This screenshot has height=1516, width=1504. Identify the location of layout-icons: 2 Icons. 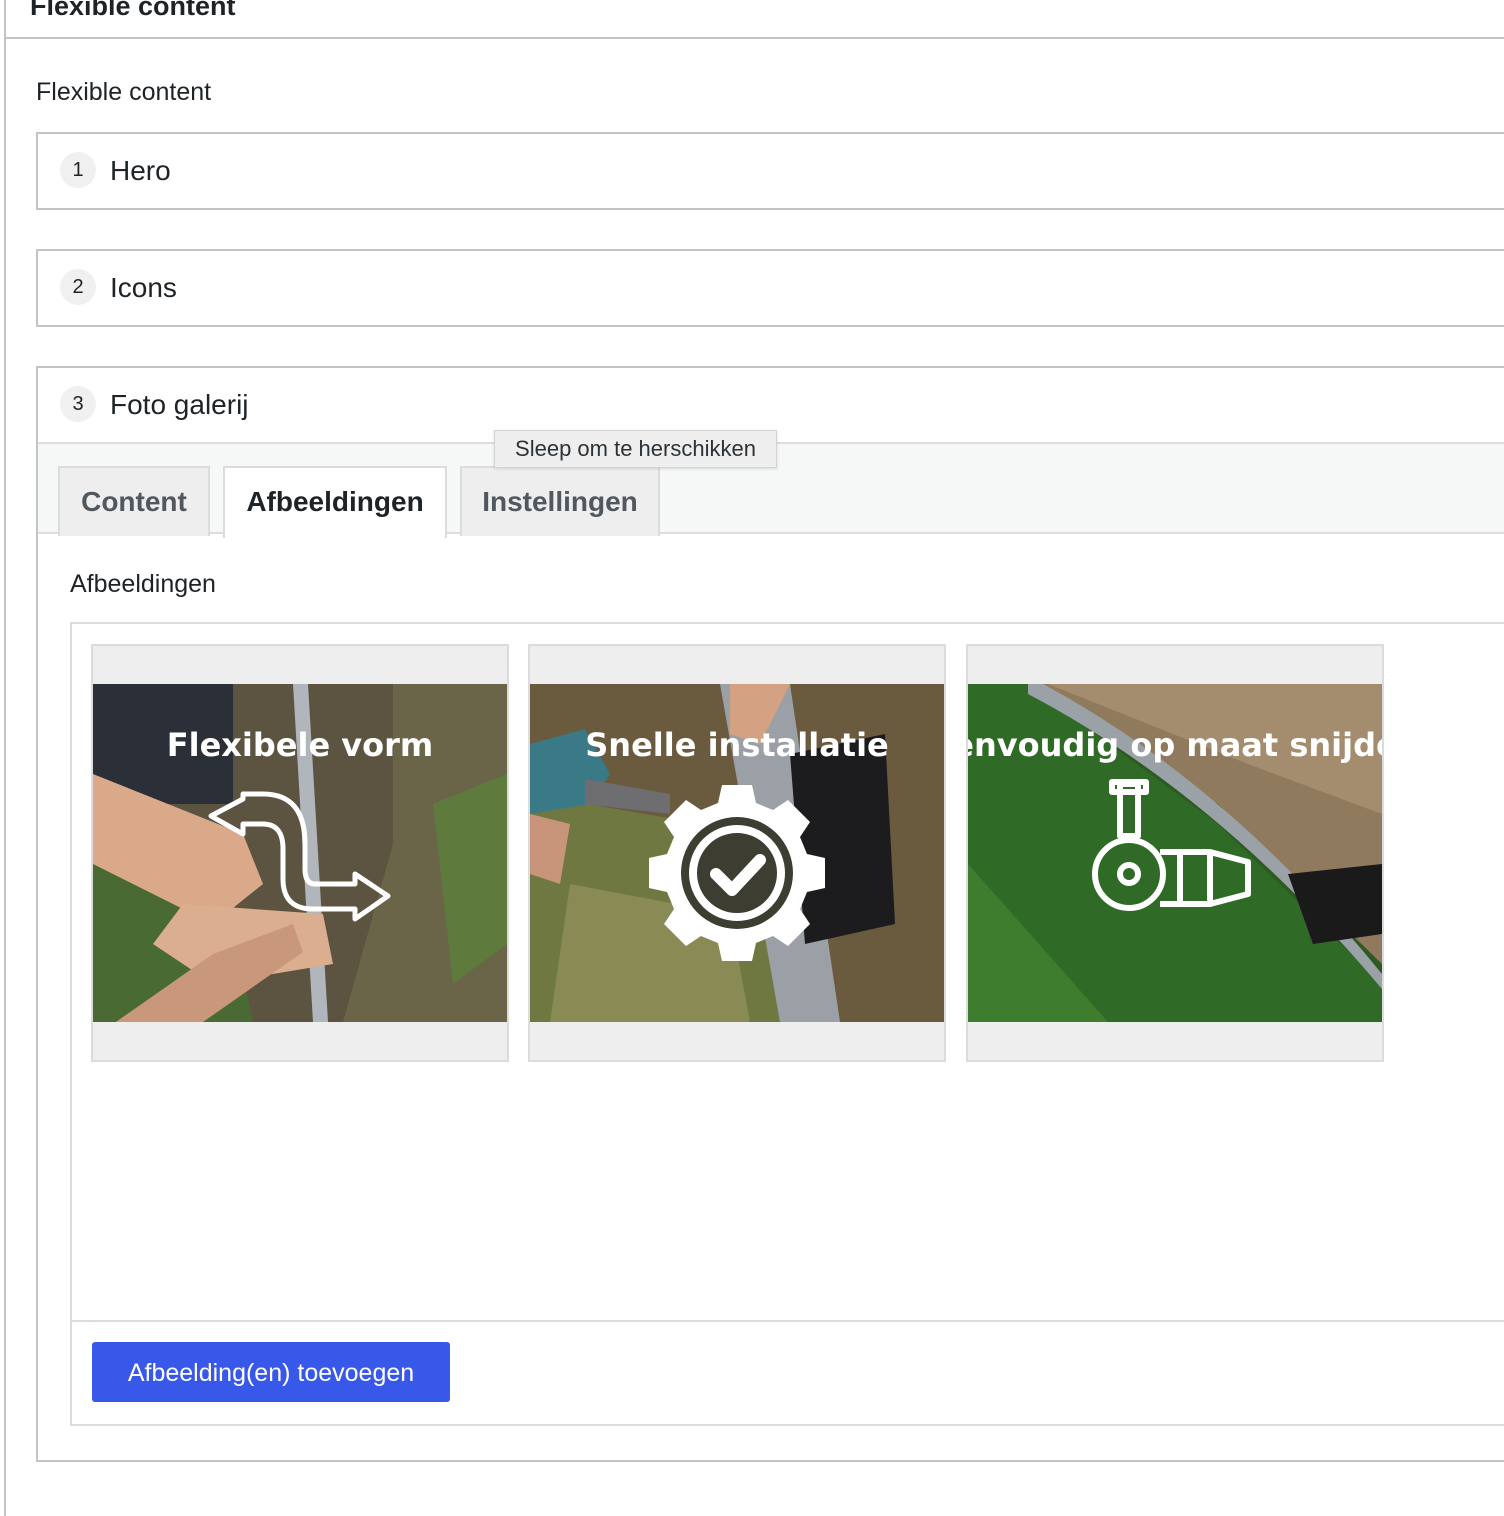
(770, 288).